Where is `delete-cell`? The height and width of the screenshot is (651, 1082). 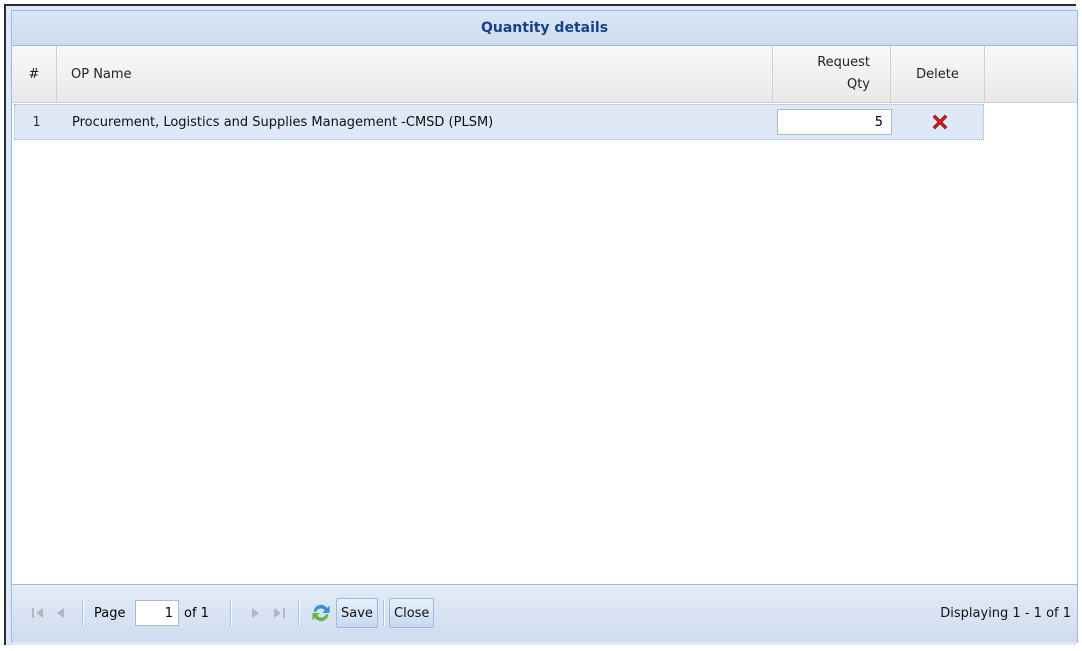
delete-cell is located at coordinates (940, 122).